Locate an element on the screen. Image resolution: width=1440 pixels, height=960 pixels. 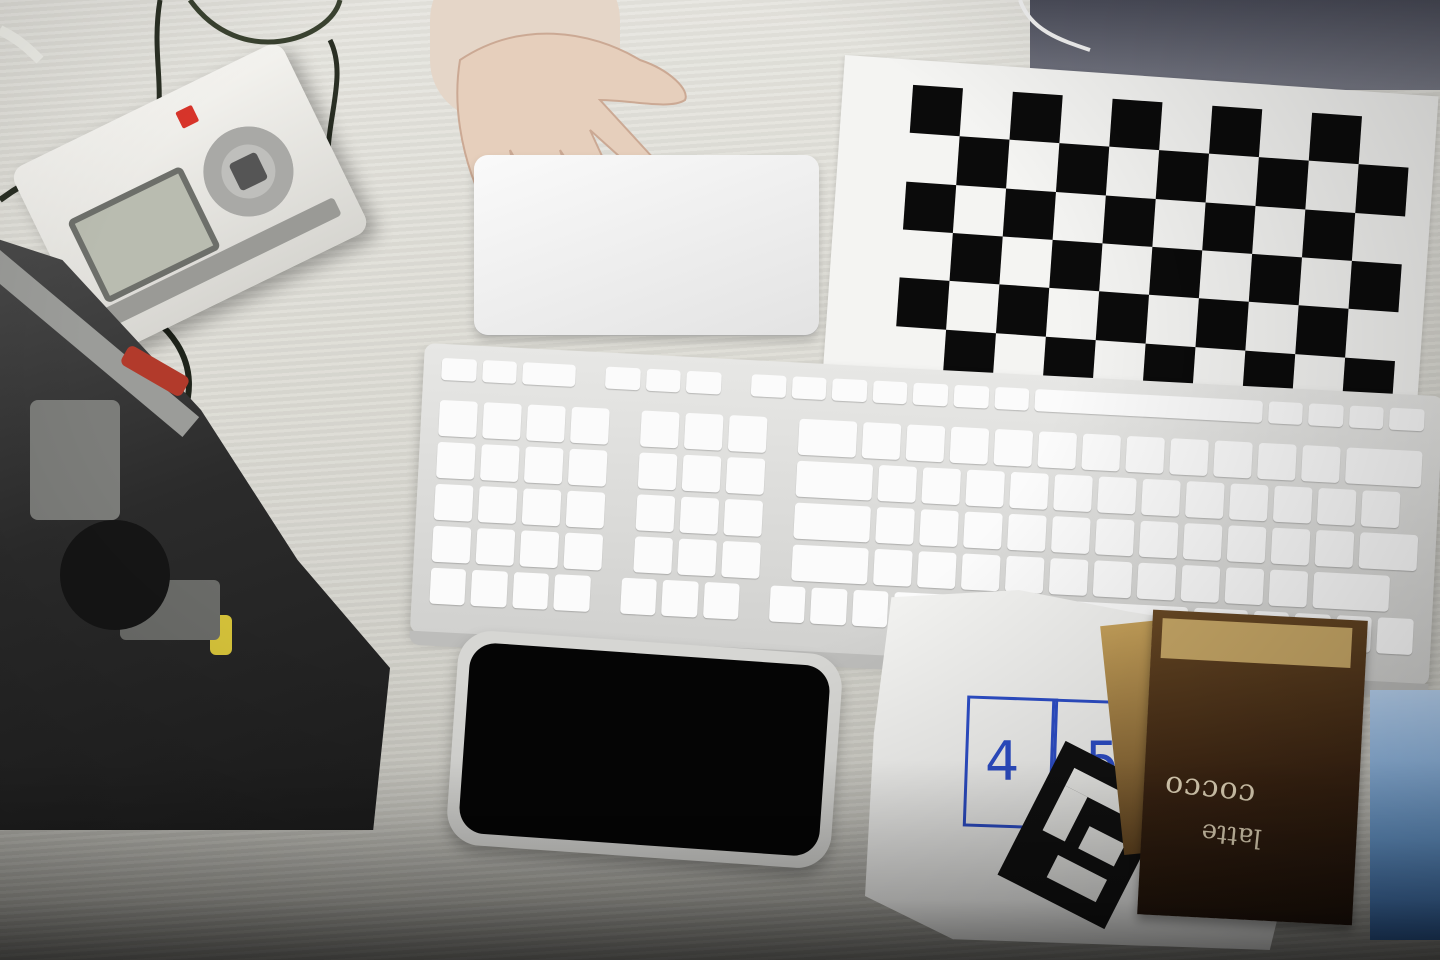
robot-beam is located at coordinates (75, 460).